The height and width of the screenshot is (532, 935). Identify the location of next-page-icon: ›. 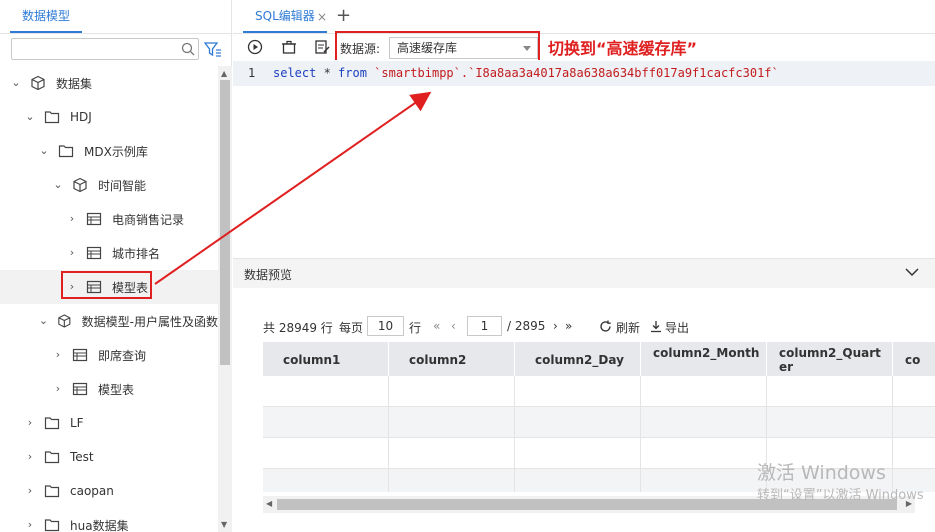
(555, 326).